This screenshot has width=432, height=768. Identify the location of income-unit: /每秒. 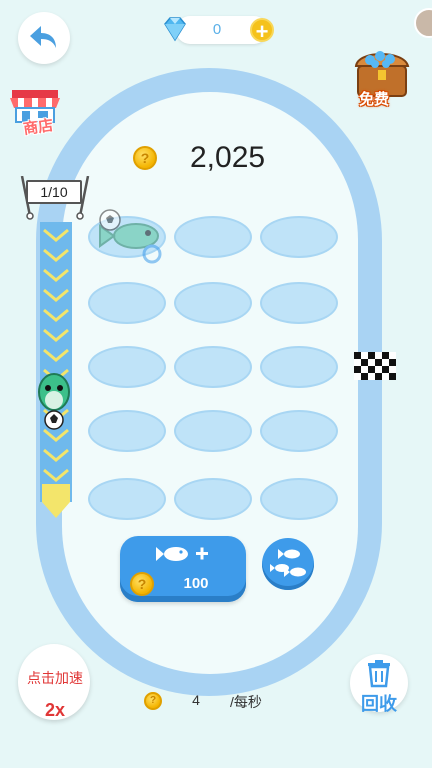
(246, 702).